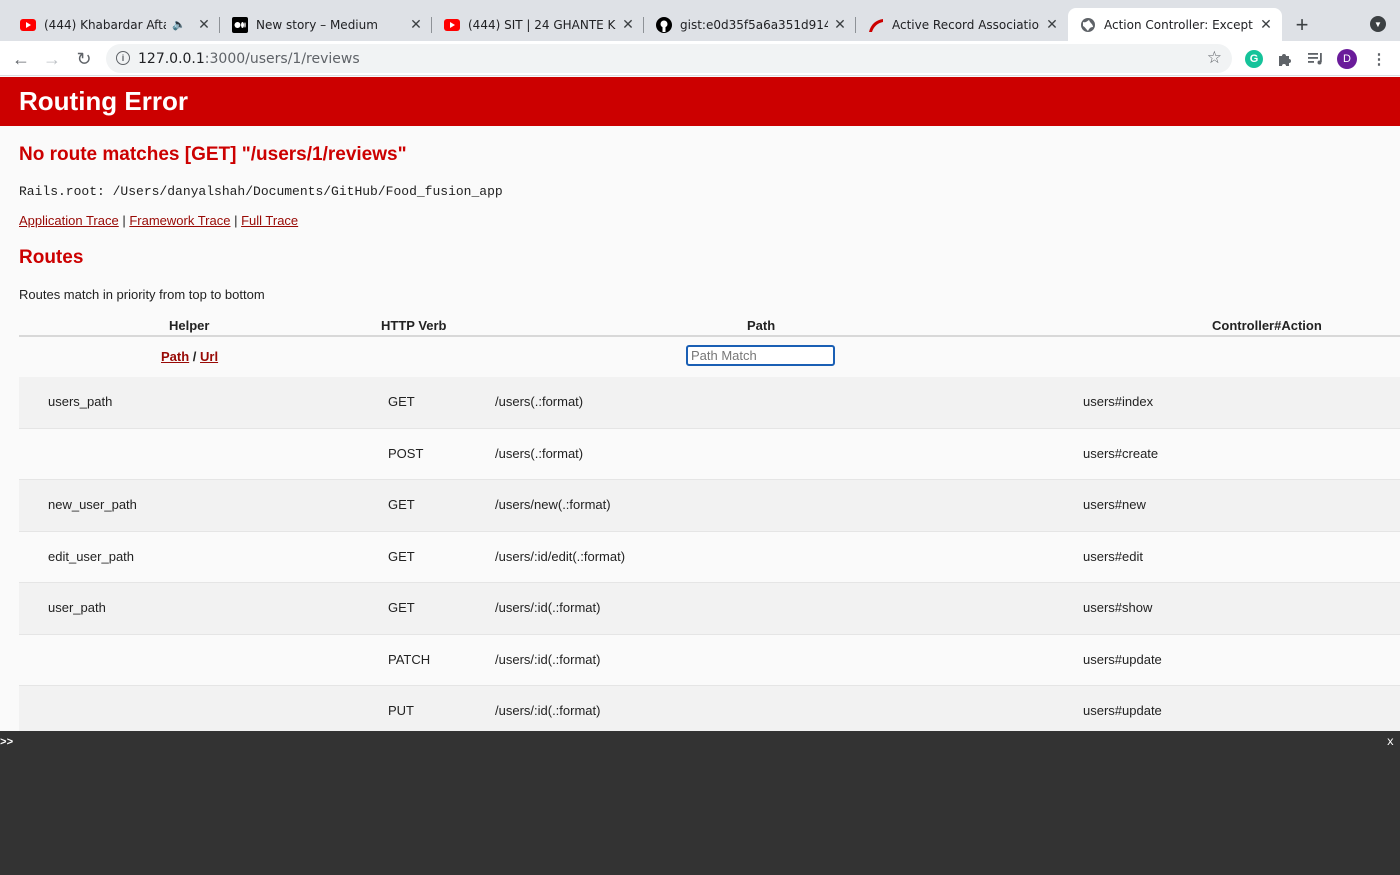  What do you see at coordinates (409, 659) in the screenshot?
I see `row-verb: PATCH` at bounding box center [409, 659].